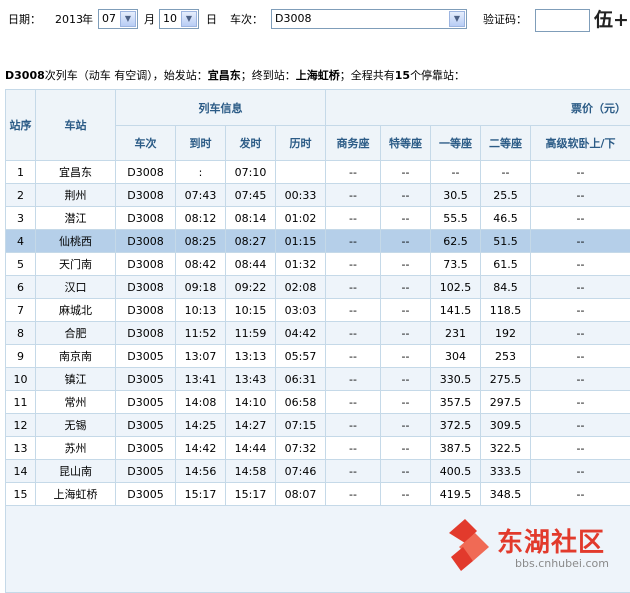 The width and height of the screenshot is (630, 593). I want to click on summary-end: 上海虹桥, so click(318, 75).